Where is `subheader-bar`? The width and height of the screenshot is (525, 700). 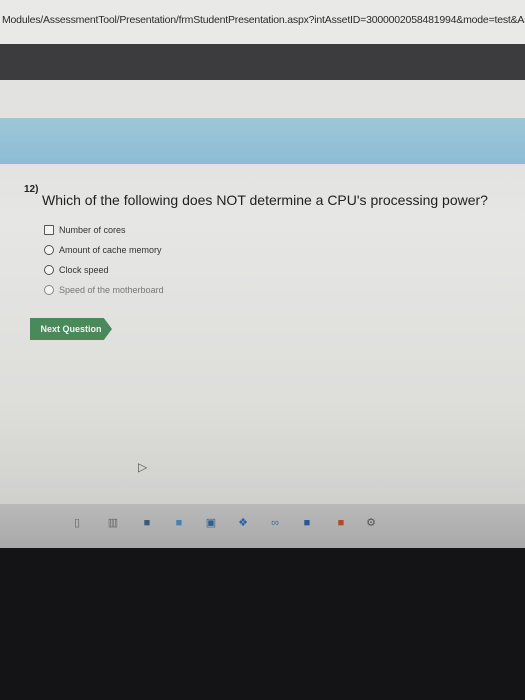 subheader-bar is located at coordinates (262, 99).